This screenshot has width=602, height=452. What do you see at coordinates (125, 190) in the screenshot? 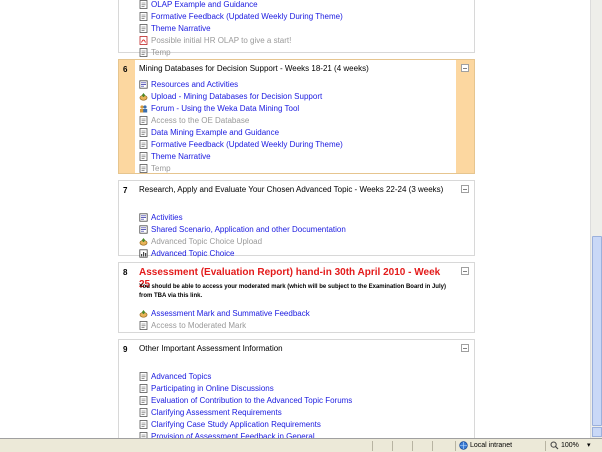
I see `section-number: 7` at bounding box center [125, 190].